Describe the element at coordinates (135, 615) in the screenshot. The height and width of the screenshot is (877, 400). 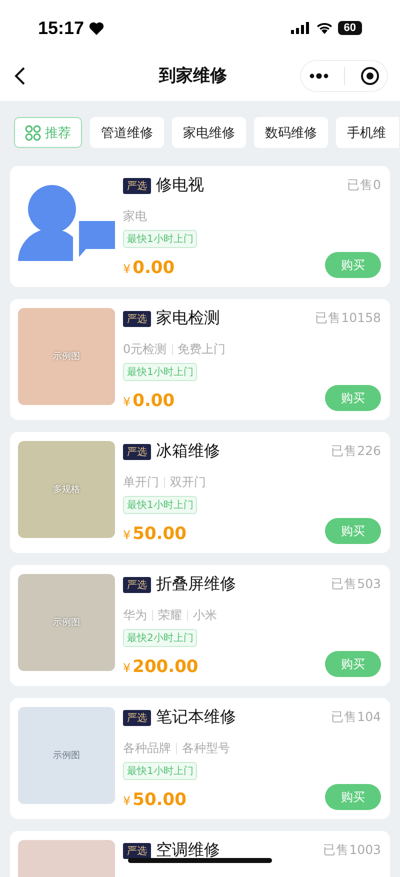
I see `product-tag: 华为` at that location.